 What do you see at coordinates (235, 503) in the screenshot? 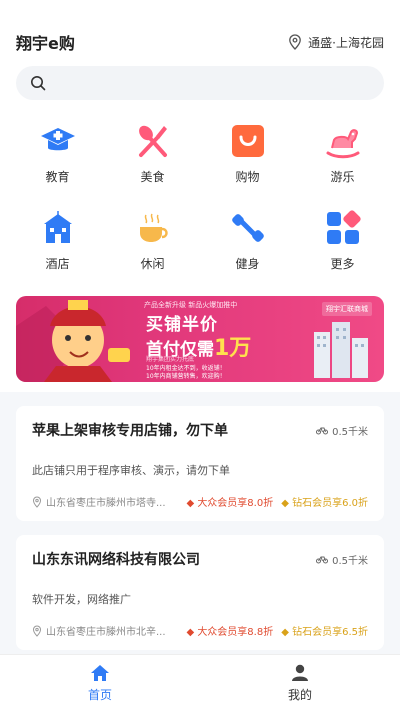
I see `member-discount-label: 大众会员享8.0折` at bounding box center [235, 503].